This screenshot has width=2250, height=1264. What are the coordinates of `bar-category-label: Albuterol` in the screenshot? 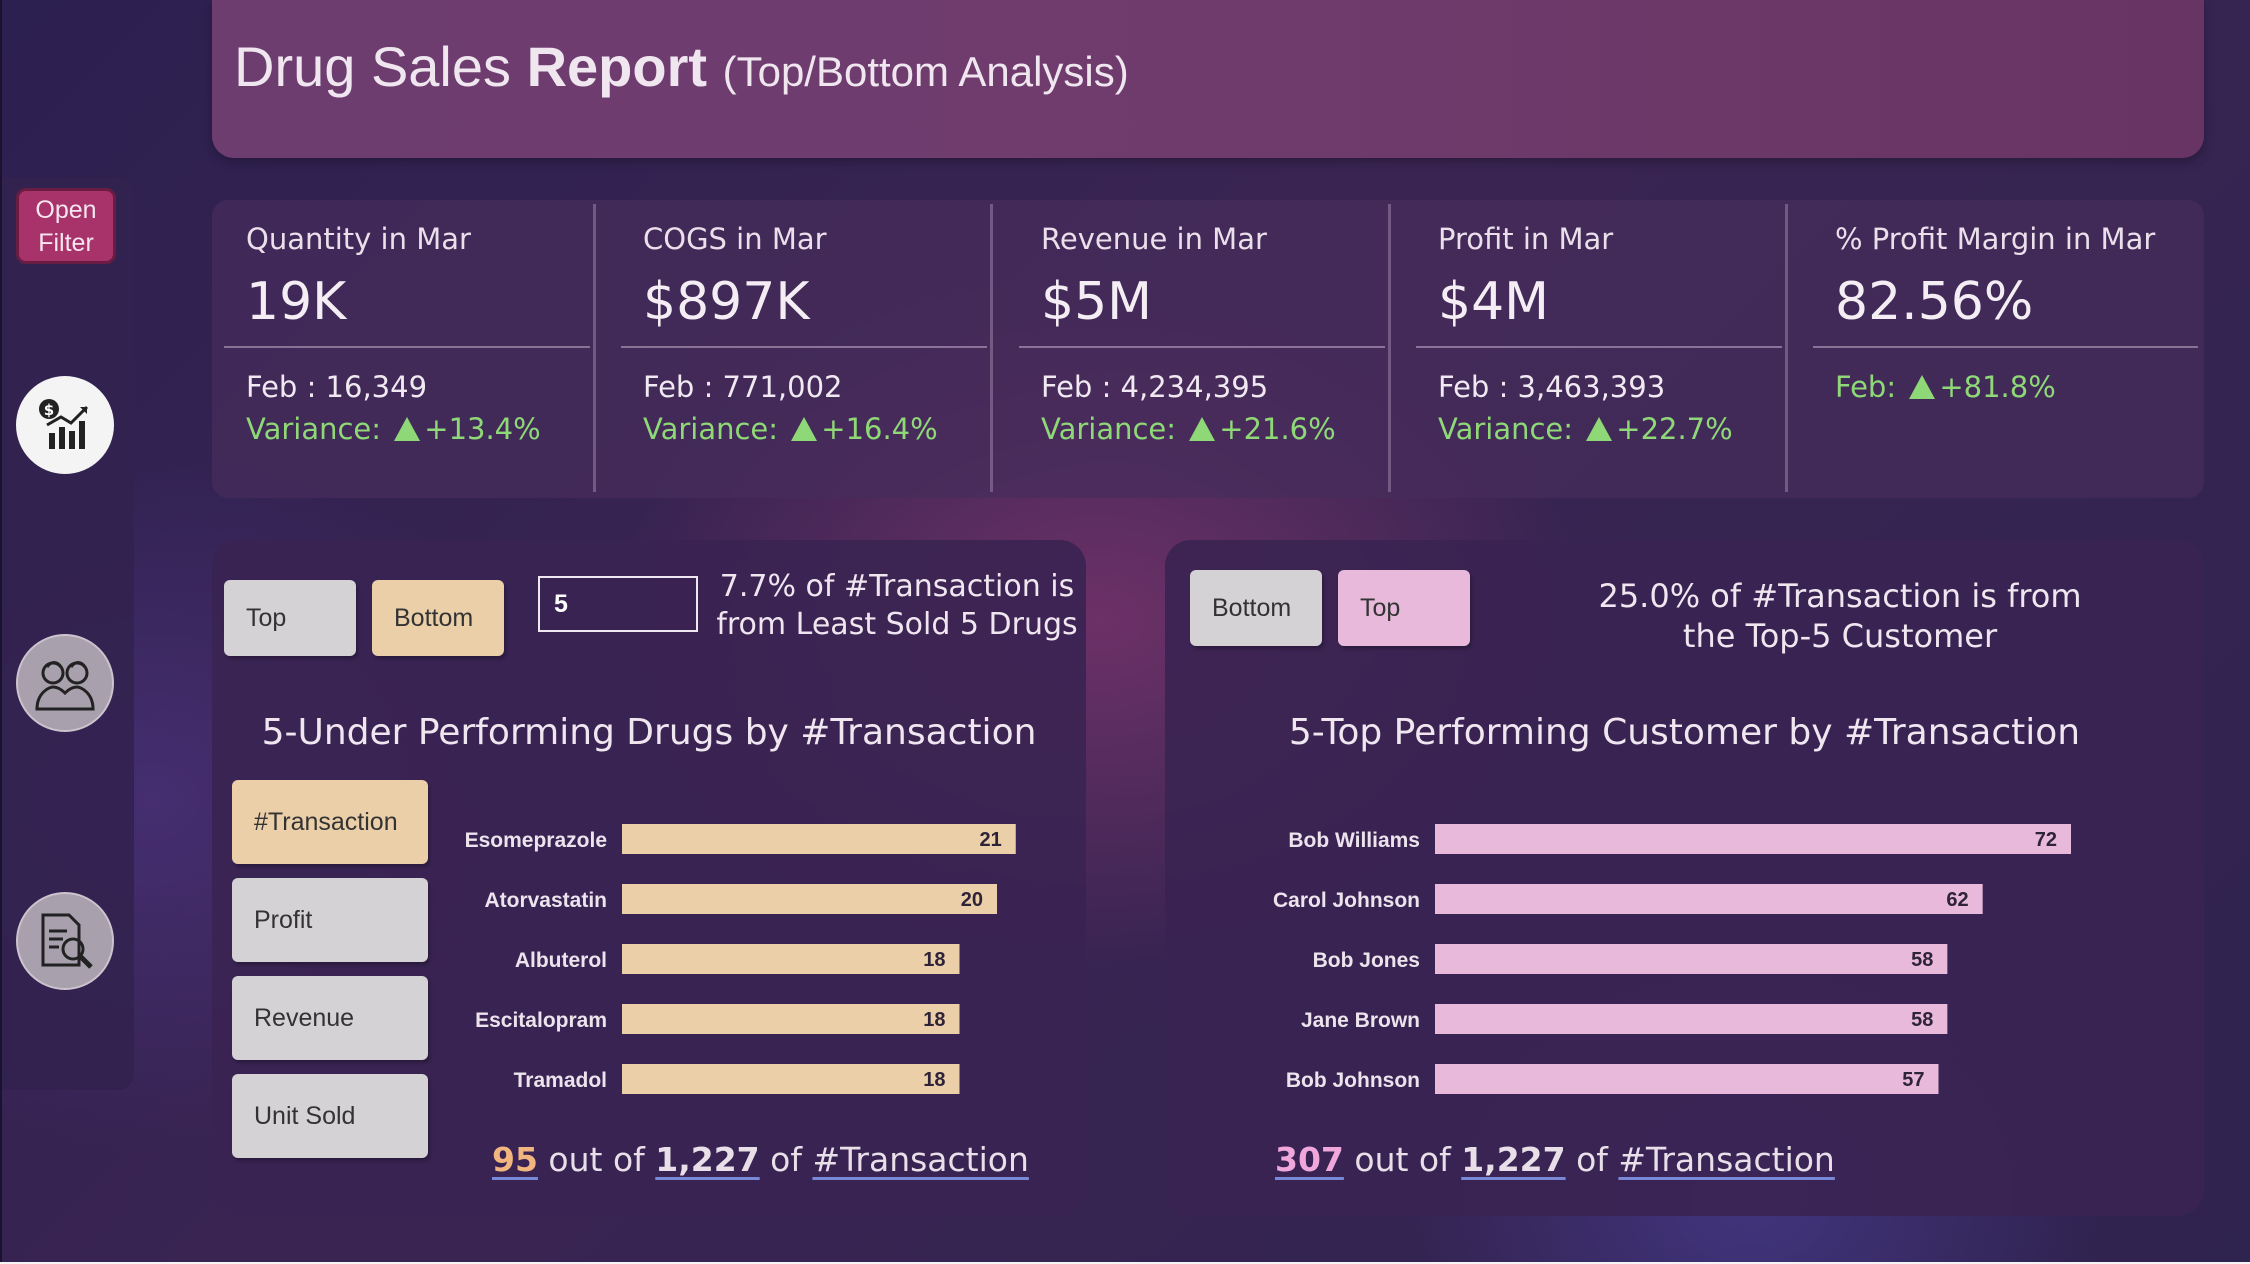 It's located at (561, 960).